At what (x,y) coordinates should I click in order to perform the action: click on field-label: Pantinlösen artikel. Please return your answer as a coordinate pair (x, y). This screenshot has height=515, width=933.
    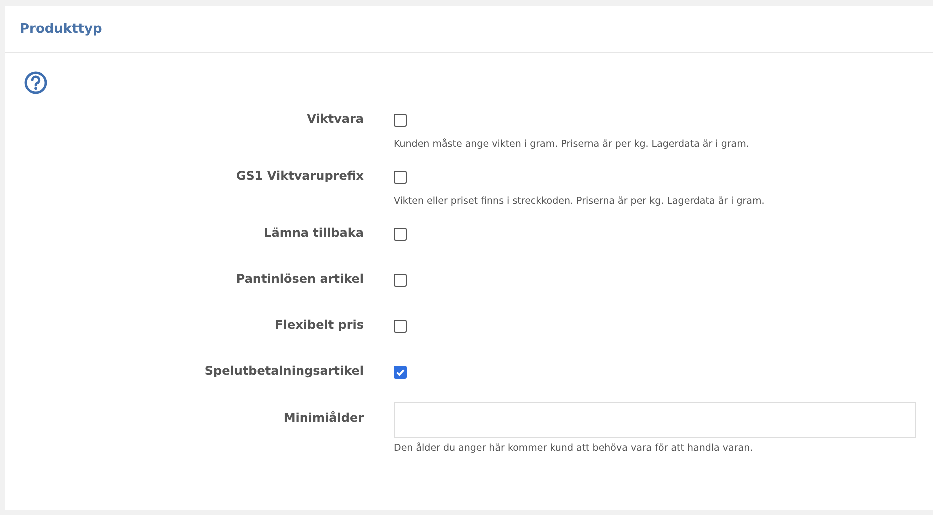
    Looking at the image, I should click on (300, 279).